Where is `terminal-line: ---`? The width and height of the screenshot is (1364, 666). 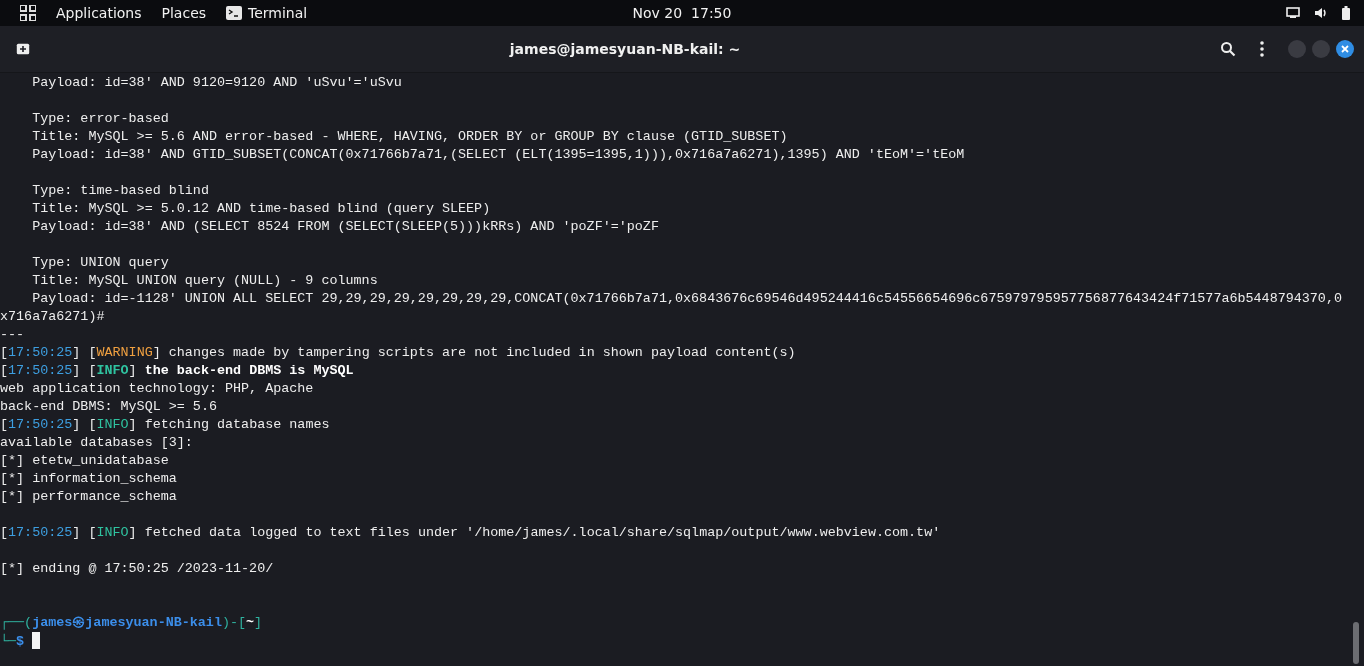
terminal-line: --- is located at coordinates (13, 335).